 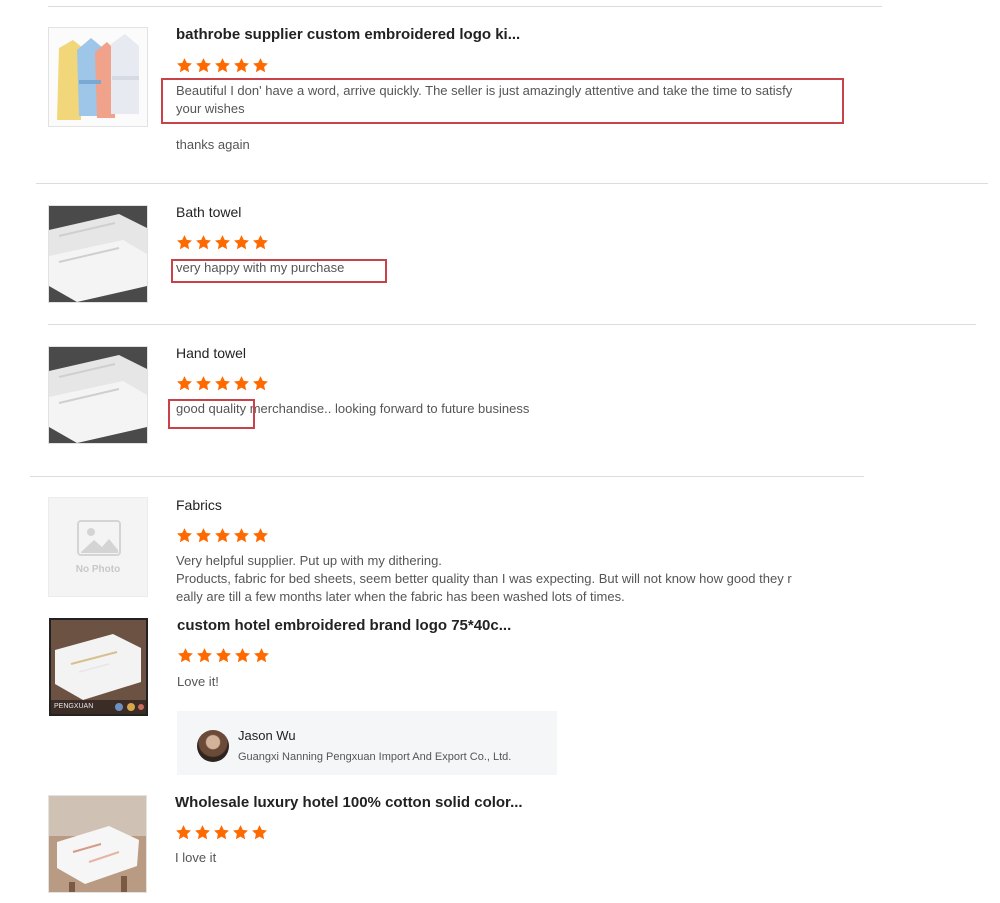 What do you see at coordinates (213, 746) in the screenshot?
I see `avatar` at bounding box center [213, 746].